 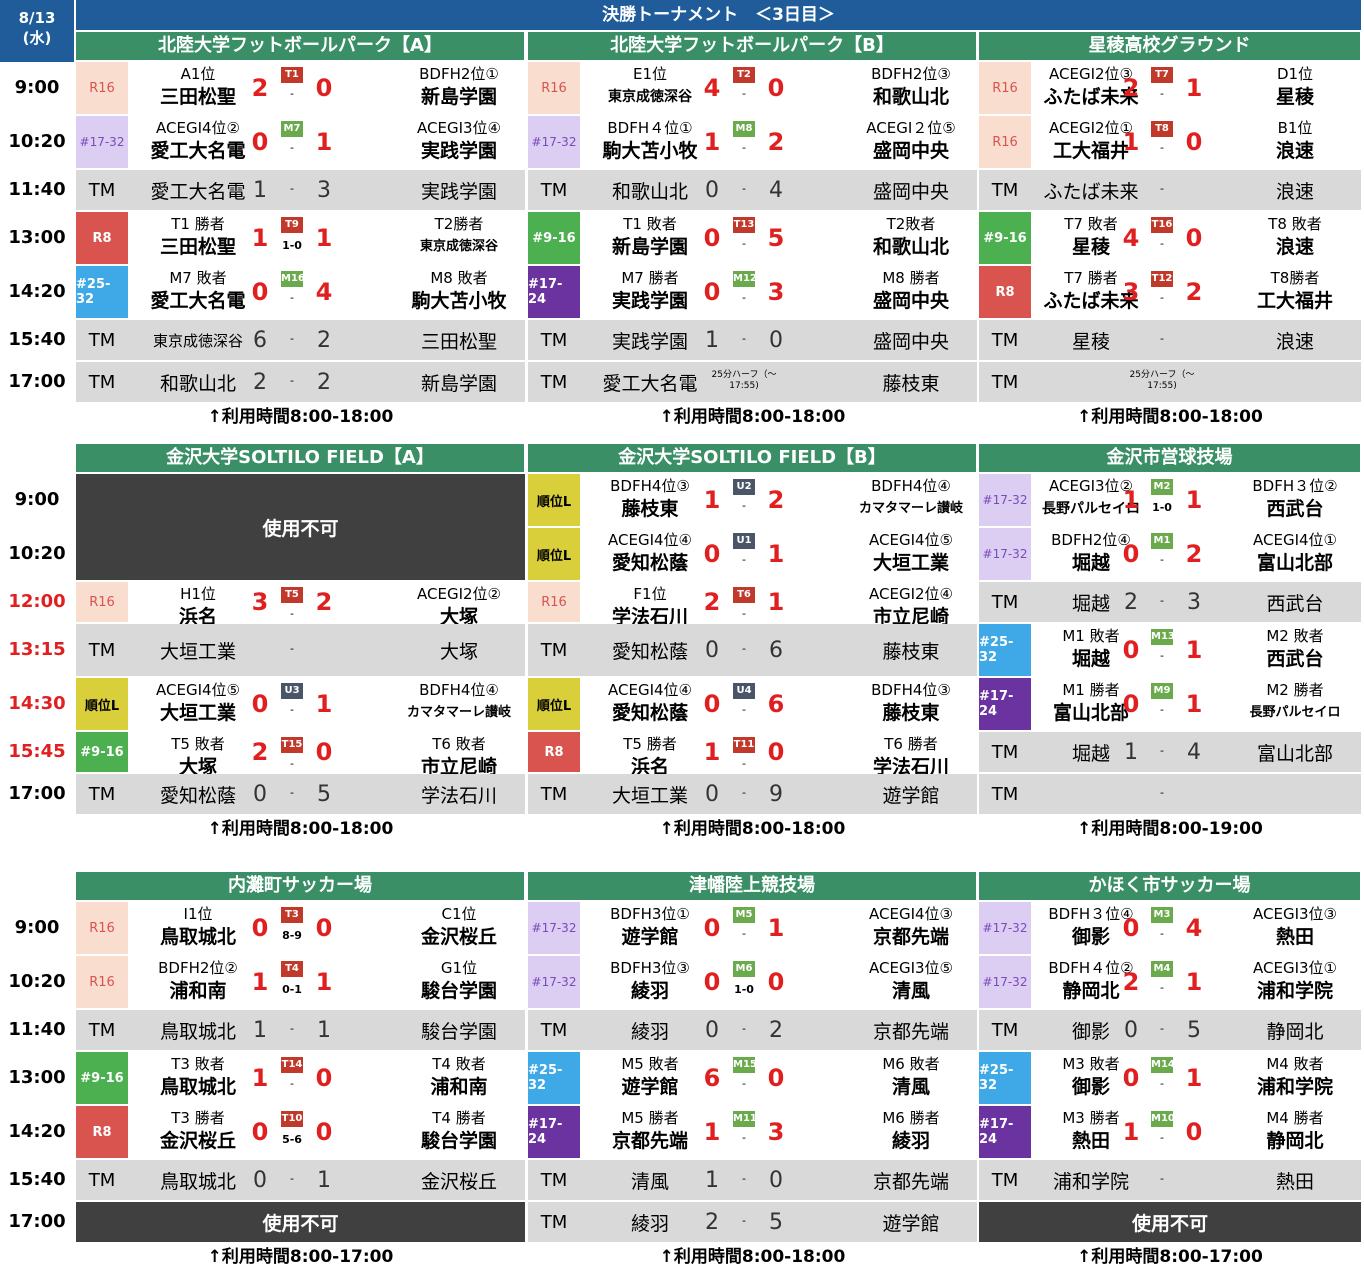 What do you see at coordinates (1162, 704) in the screenshot?
I see `score-separator: M9 -` at bounding box center [1162, 704].